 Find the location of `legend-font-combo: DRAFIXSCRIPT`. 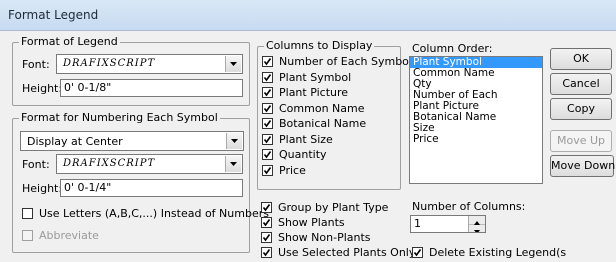

legend-font-combo: DRAFIXSCRIPT is located at coordinates (149, 64).